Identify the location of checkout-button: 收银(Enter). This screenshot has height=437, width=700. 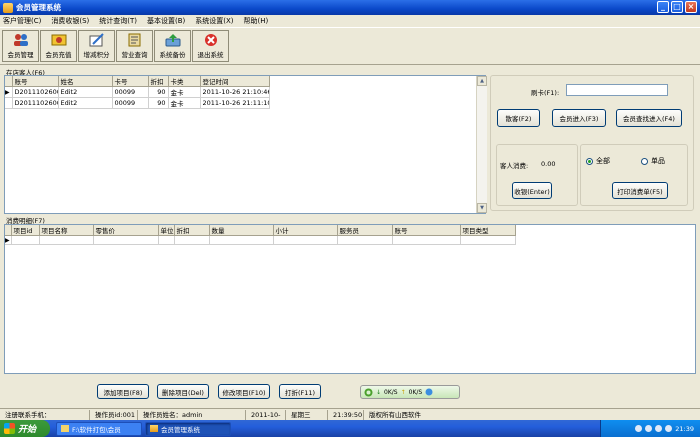
(532, 190).